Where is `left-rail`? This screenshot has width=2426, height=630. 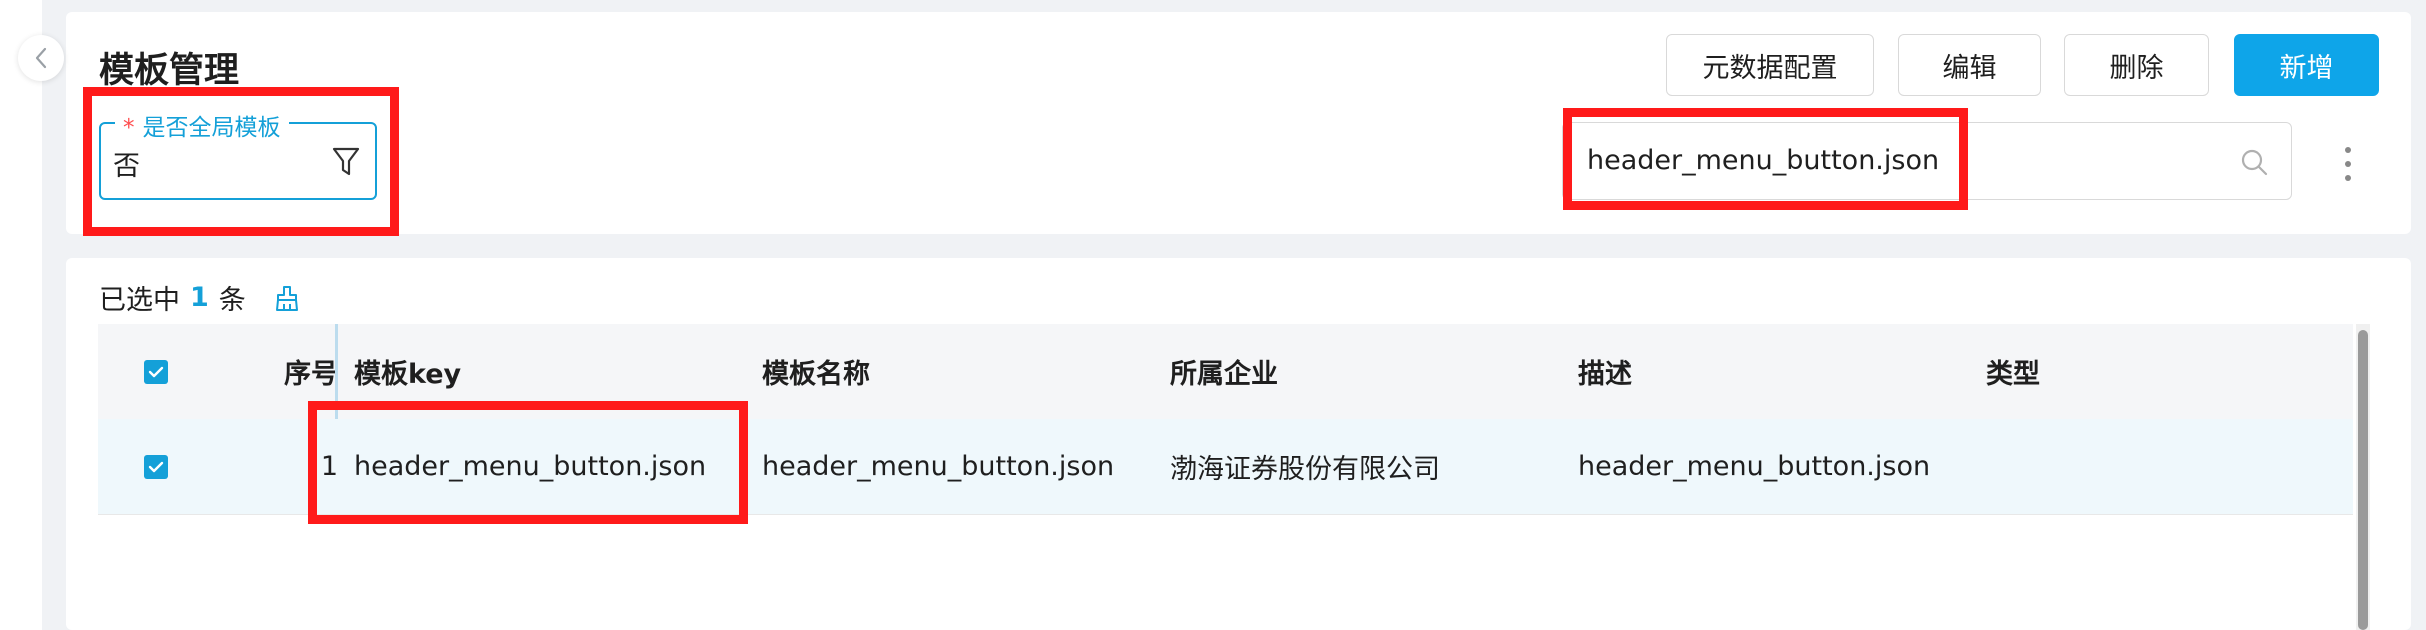
left-rail is located at coordinates (21, 315).